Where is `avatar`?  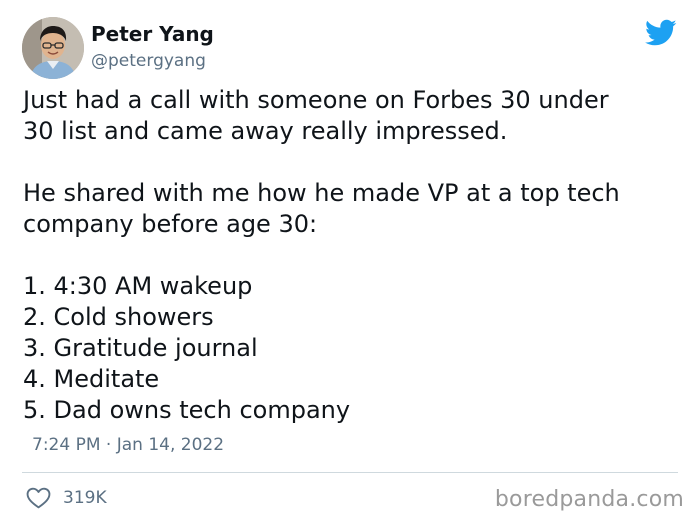 avatar is located at coordinates (53, 48).